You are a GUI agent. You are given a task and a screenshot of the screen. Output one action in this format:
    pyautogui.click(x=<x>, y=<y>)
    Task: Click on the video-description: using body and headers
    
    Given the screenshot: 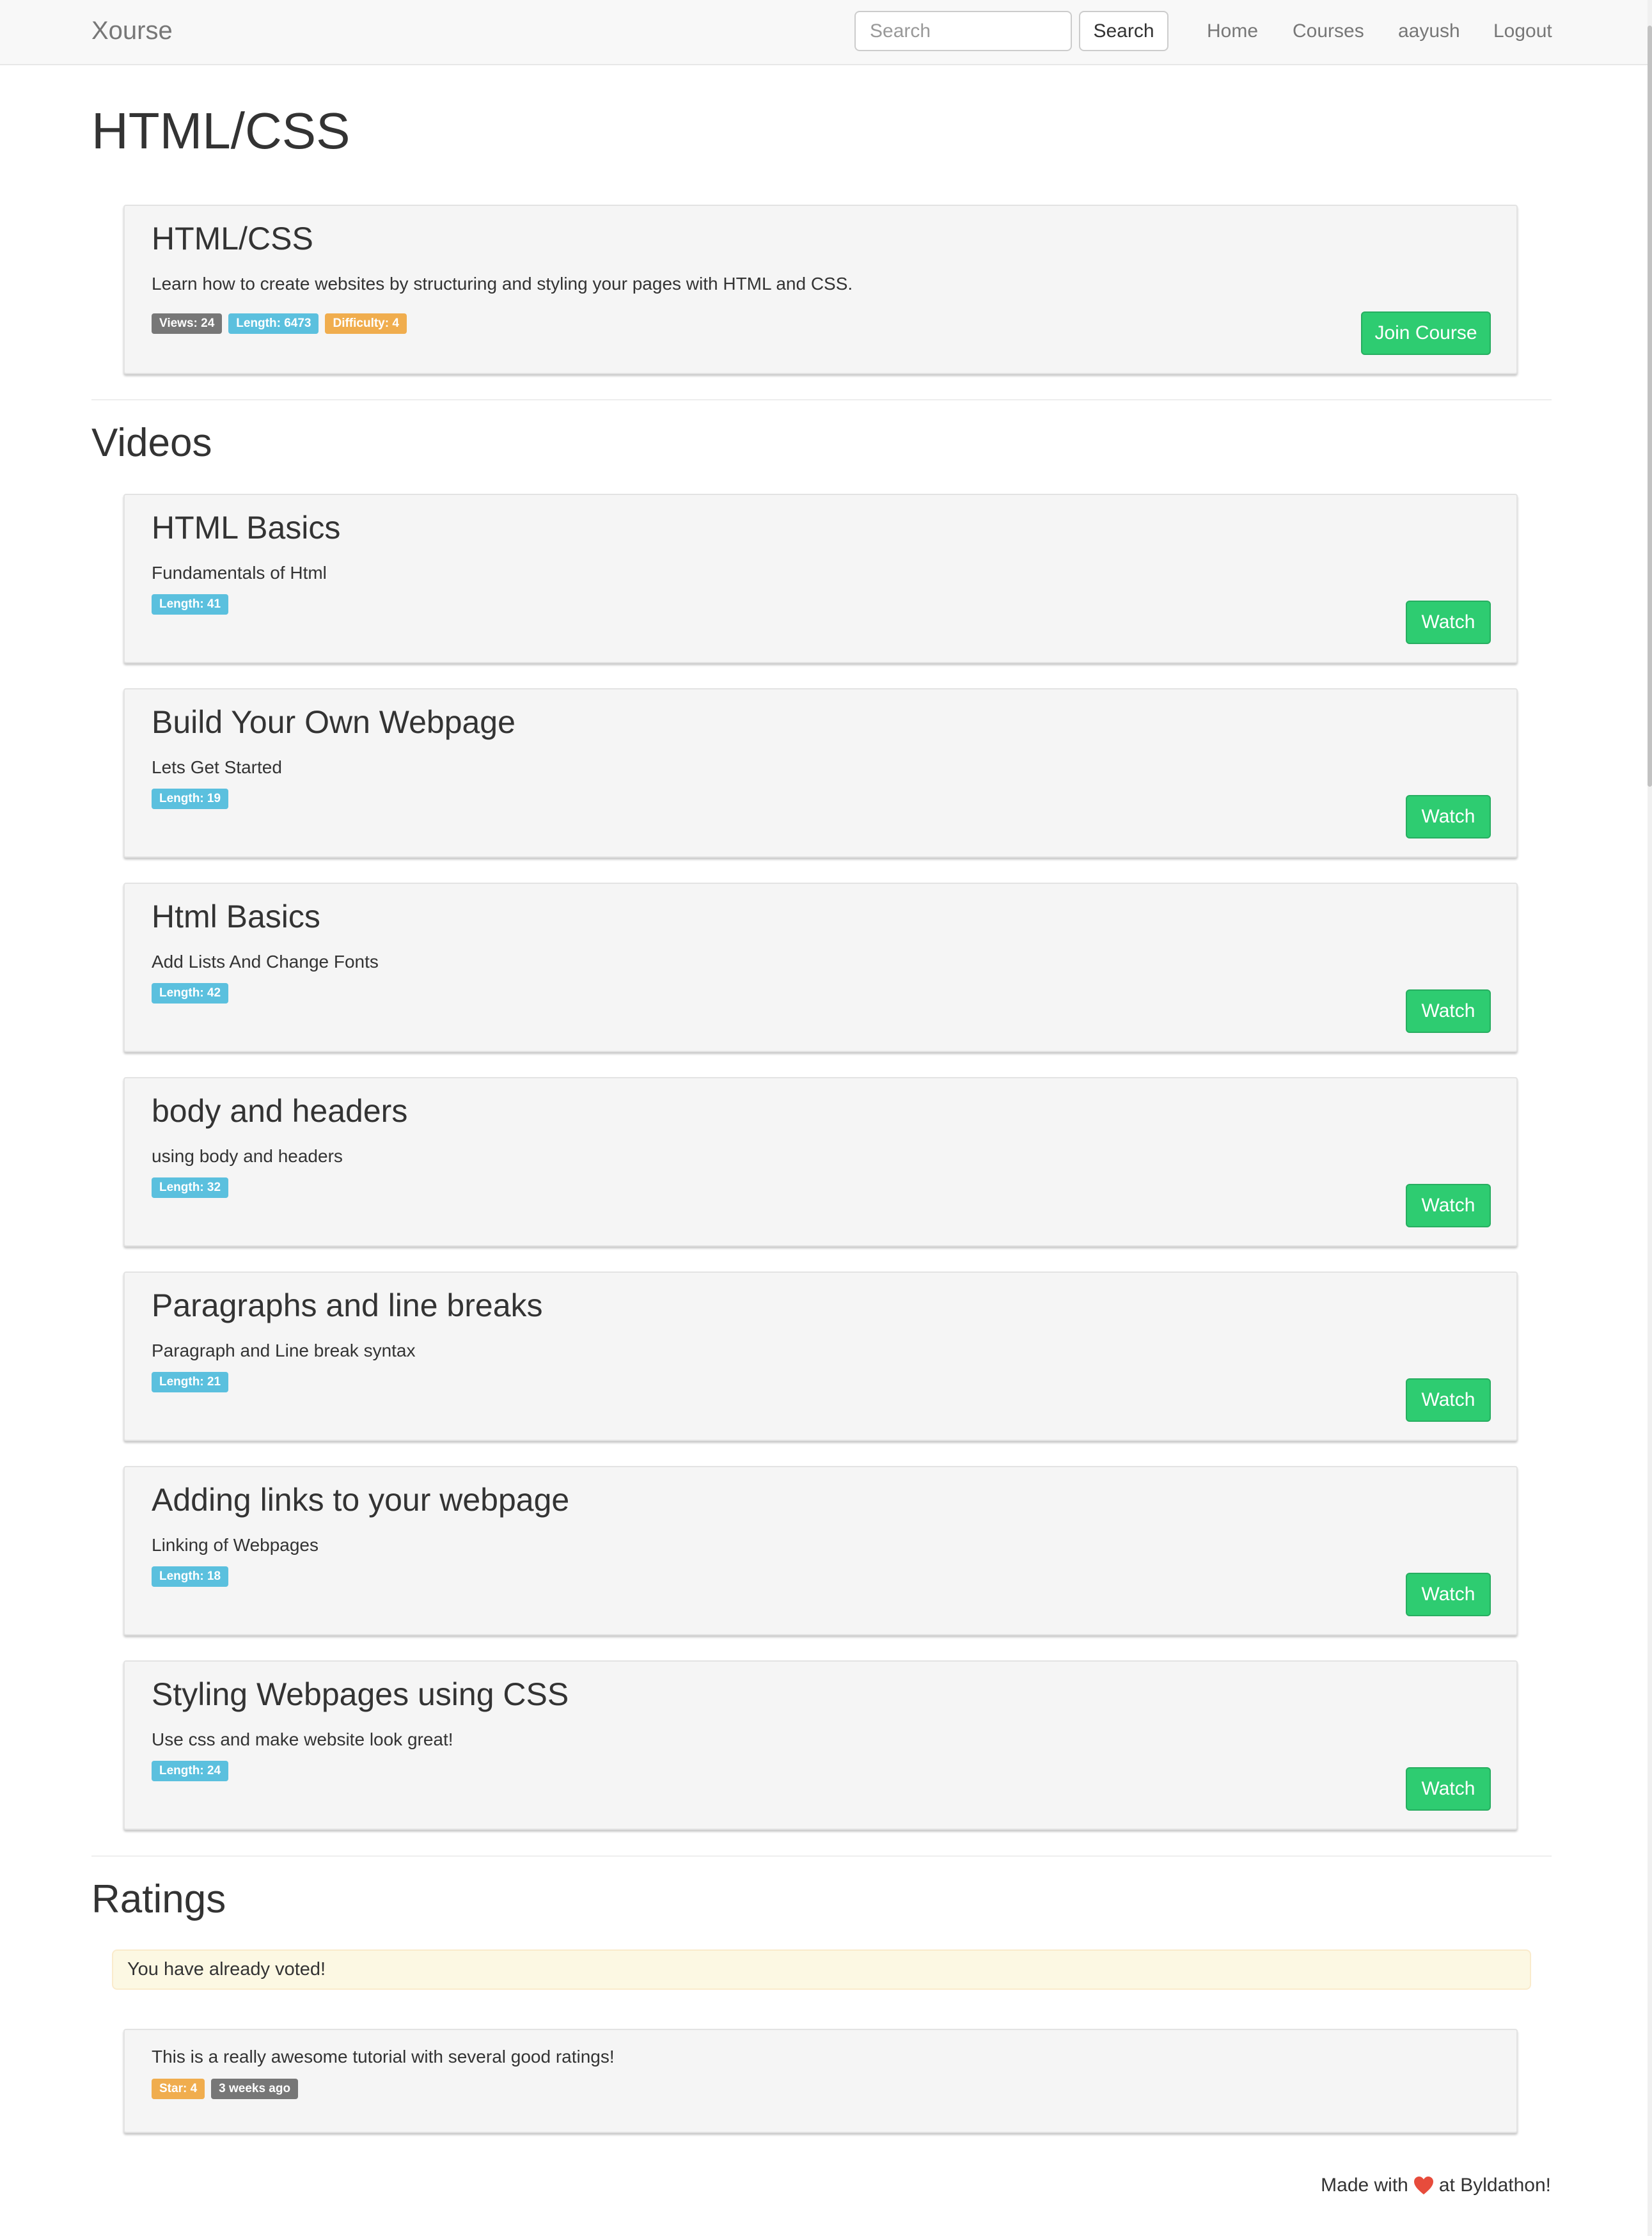 What is the action you would take?
    pyautogui.click(x=248, y=1156)
    